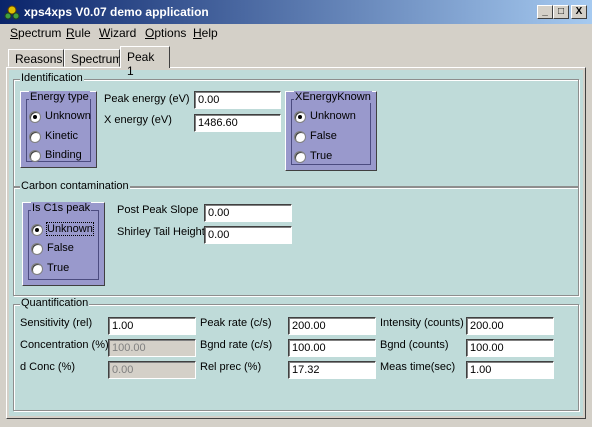  What do you see at coordinates (510, 370) in the screenshot?
I see `meas-time-input` at bounding box center [510, 370].